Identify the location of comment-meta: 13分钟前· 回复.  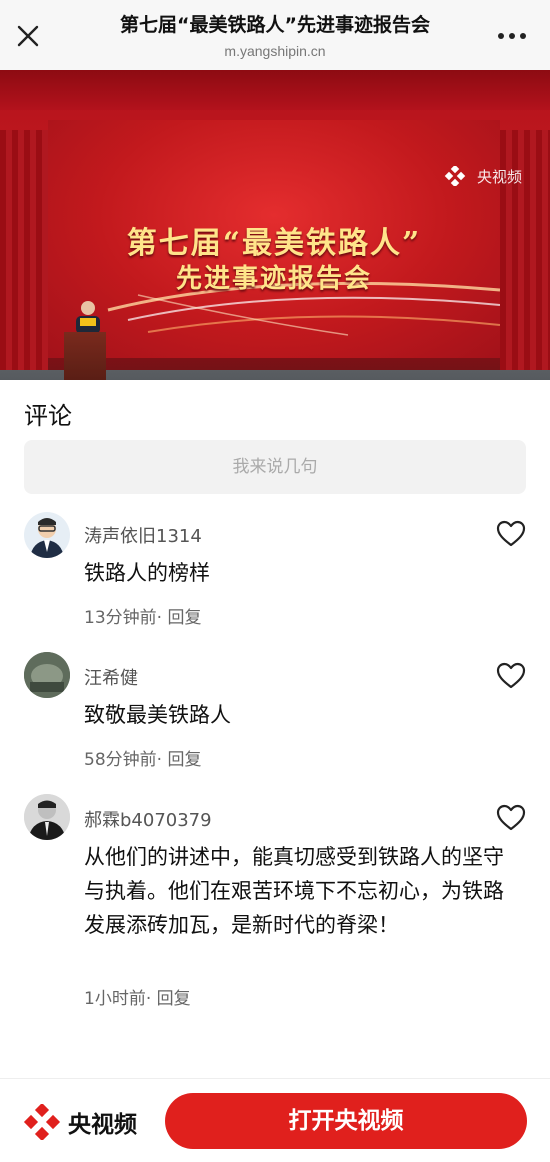
(142, 615).